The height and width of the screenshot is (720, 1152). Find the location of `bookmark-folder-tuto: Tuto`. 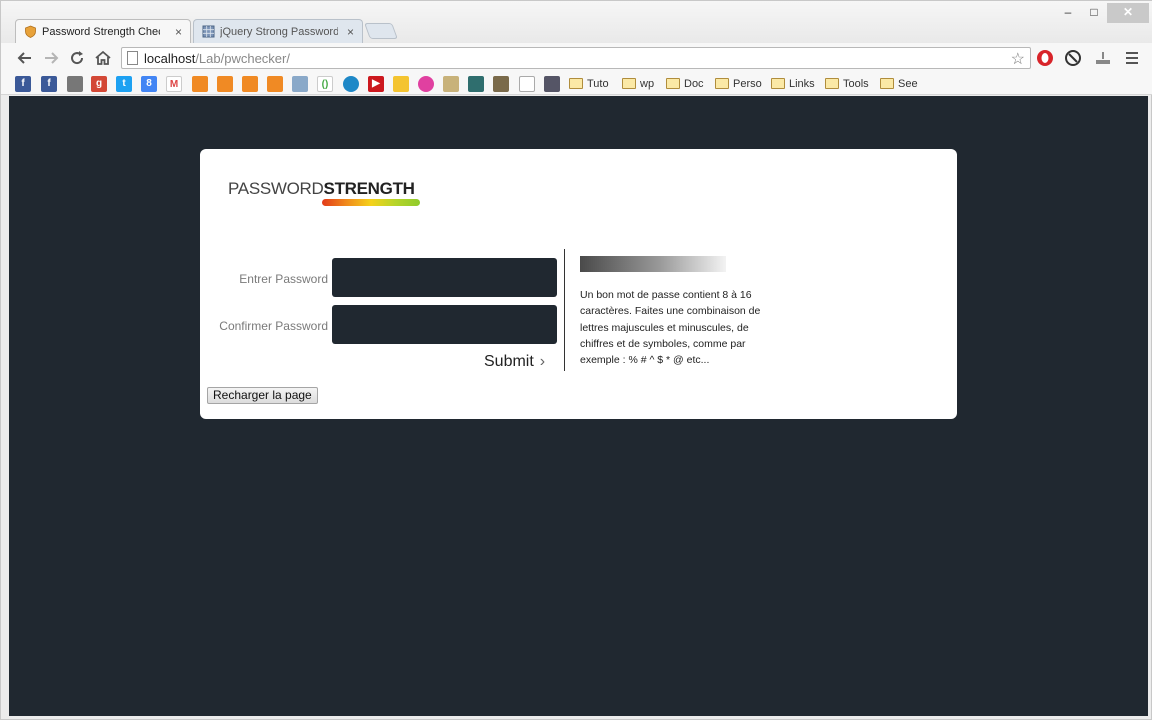

bookmark-folder-tuto: Tuto is located at coordinates (589, 84).